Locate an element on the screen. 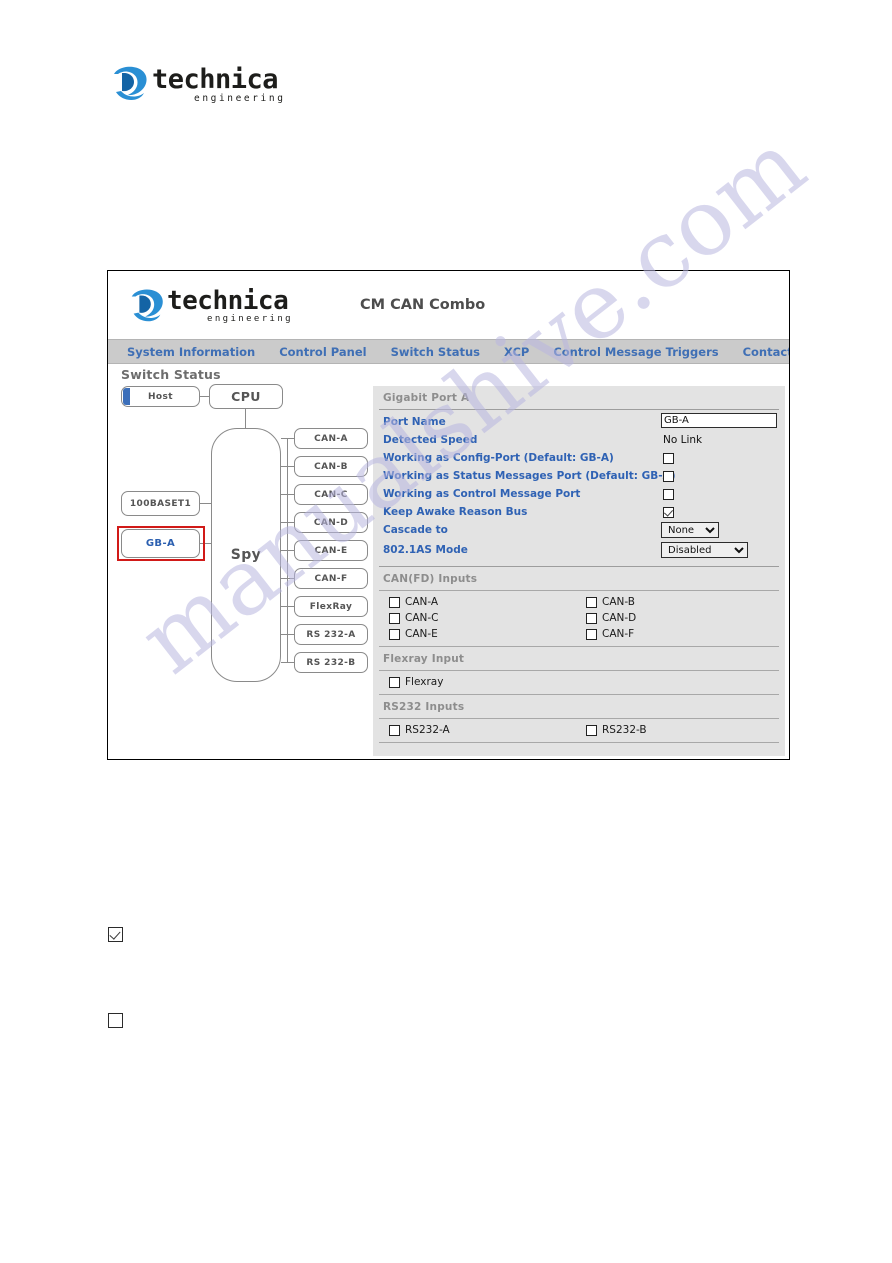  control-message-port-checkbox is located at coordinates (668, 494).